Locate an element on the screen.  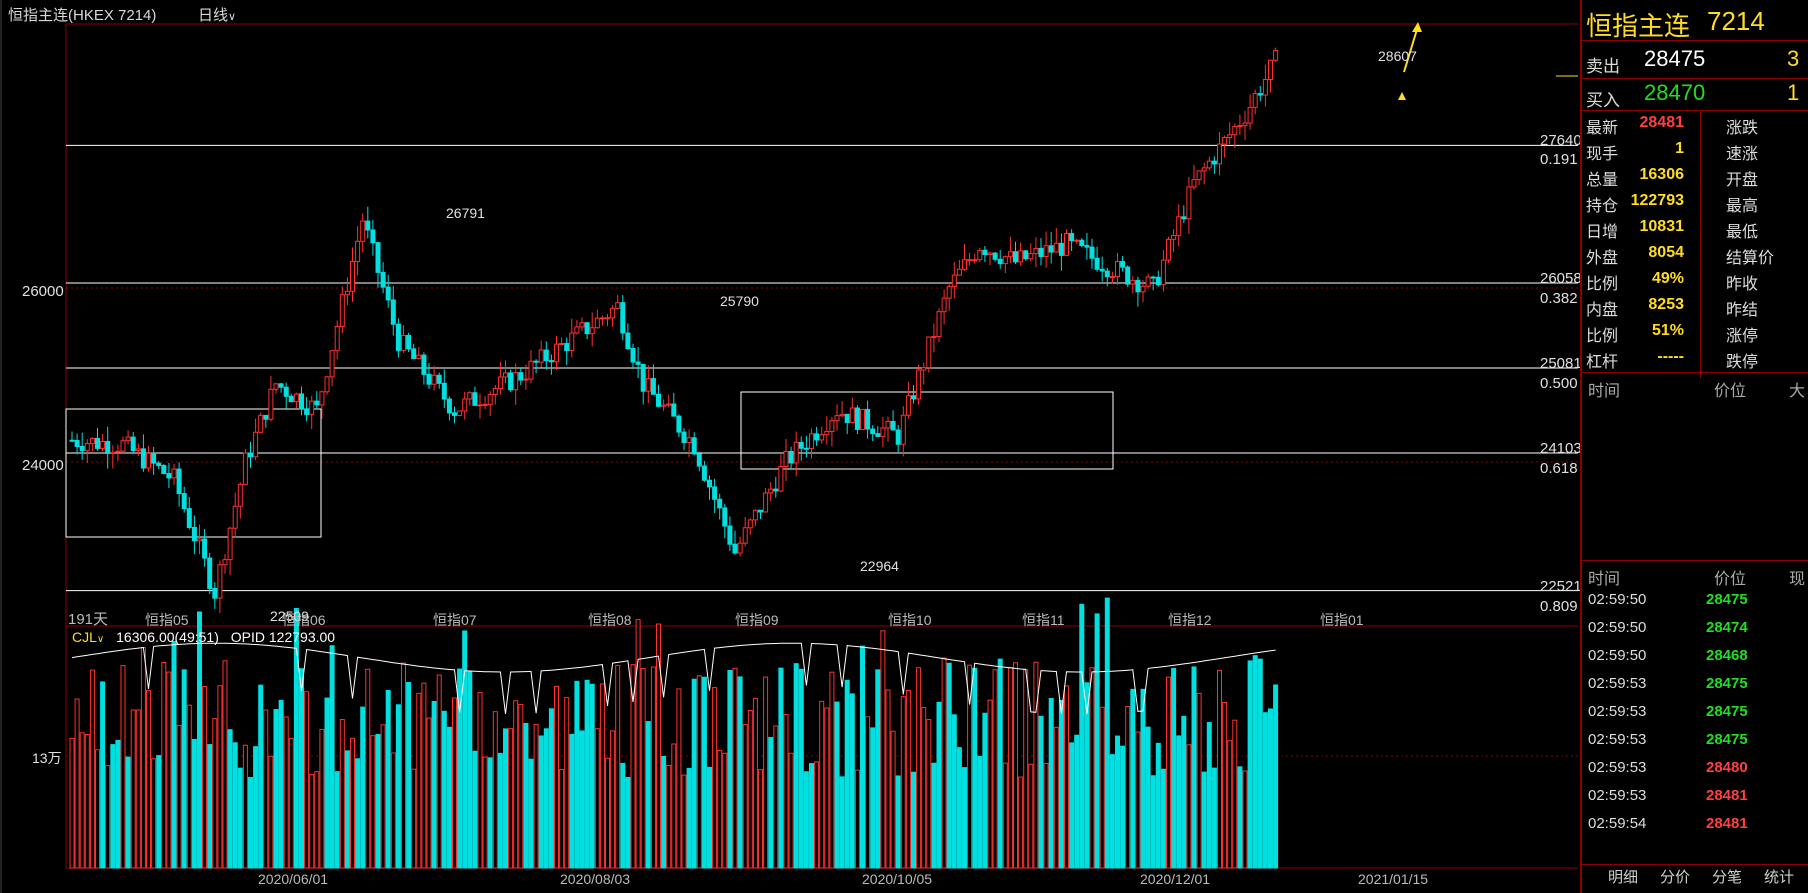
month-label: 恒指07 is located at coordinates (455, 620).